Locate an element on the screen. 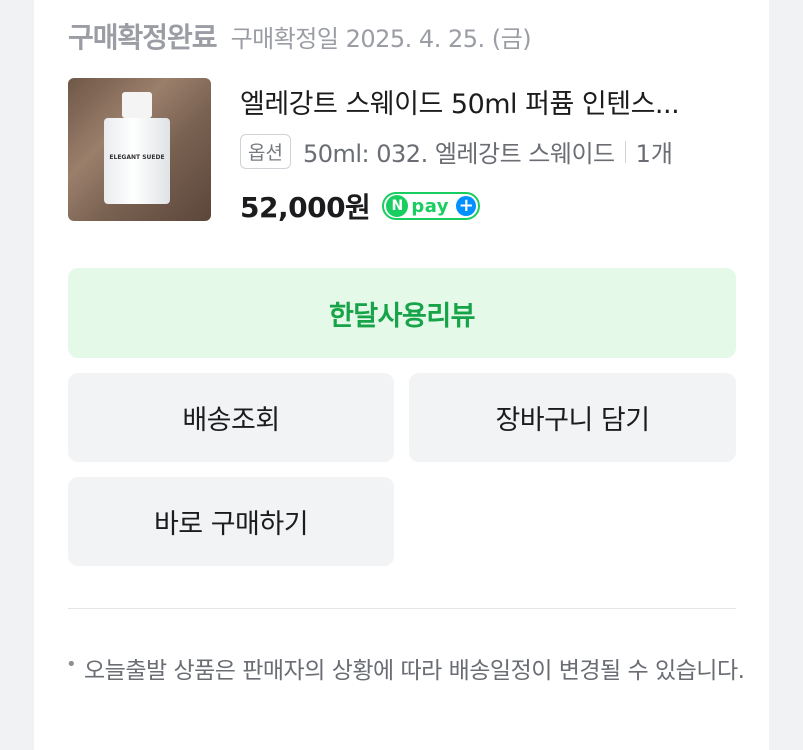  option-divider is located at coordinates (625, 151).